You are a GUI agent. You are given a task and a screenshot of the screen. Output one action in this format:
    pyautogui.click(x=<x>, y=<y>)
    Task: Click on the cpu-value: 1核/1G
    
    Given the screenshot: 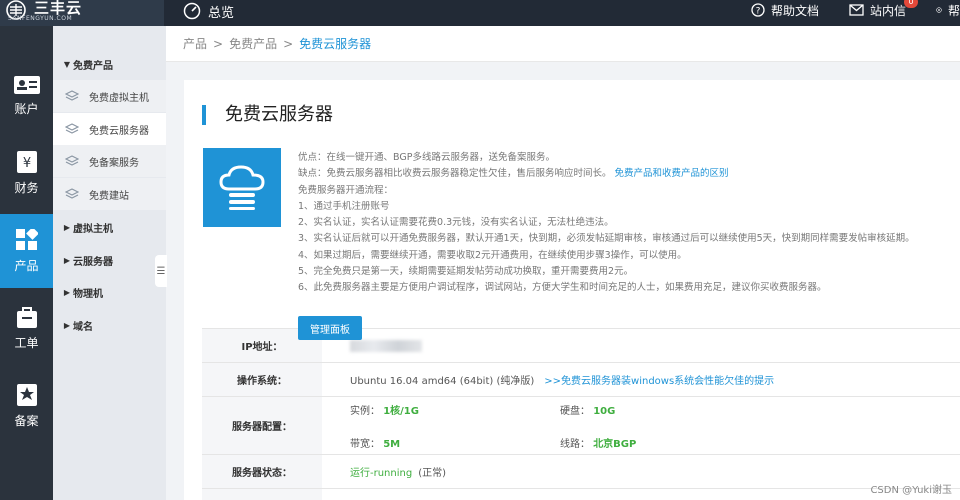 What is the action you would take?
    pyautogui.click(x=401, y=411)
    